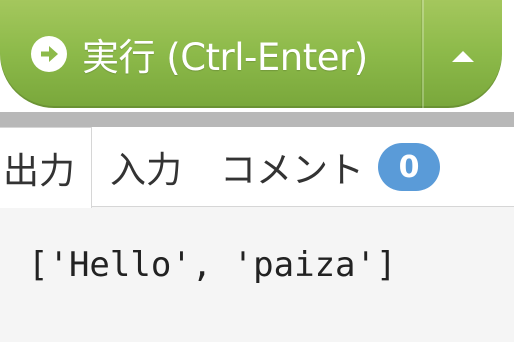  I want to click on tab-comment: コメント 0, so click(330, 167).